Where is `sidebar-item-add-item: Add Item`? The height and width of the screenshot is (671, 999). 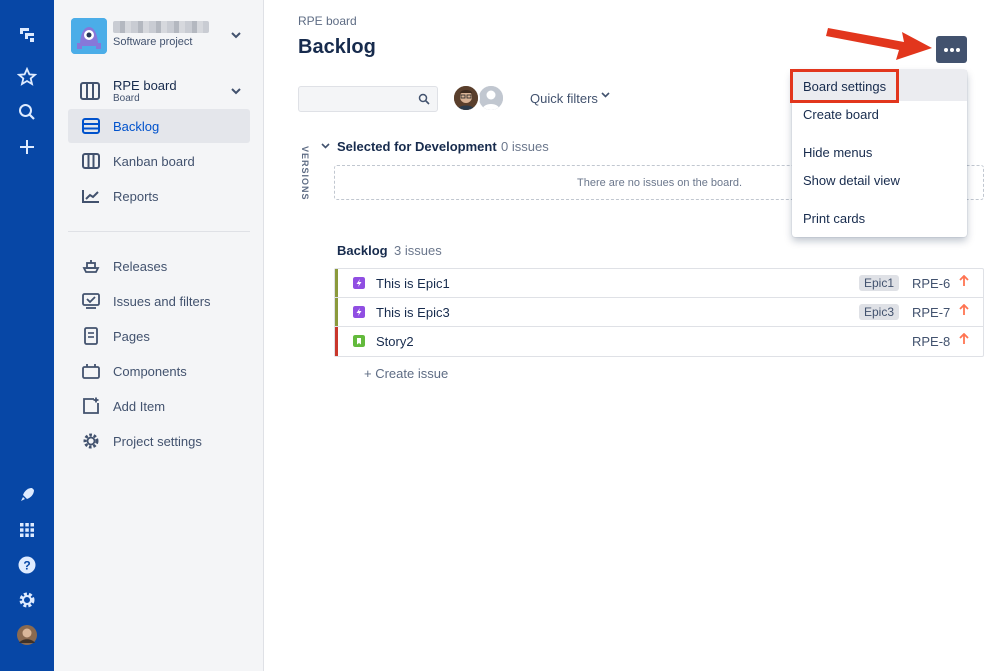 sidebar-item-add-item: Add Item is located at coordinates (159, 406).